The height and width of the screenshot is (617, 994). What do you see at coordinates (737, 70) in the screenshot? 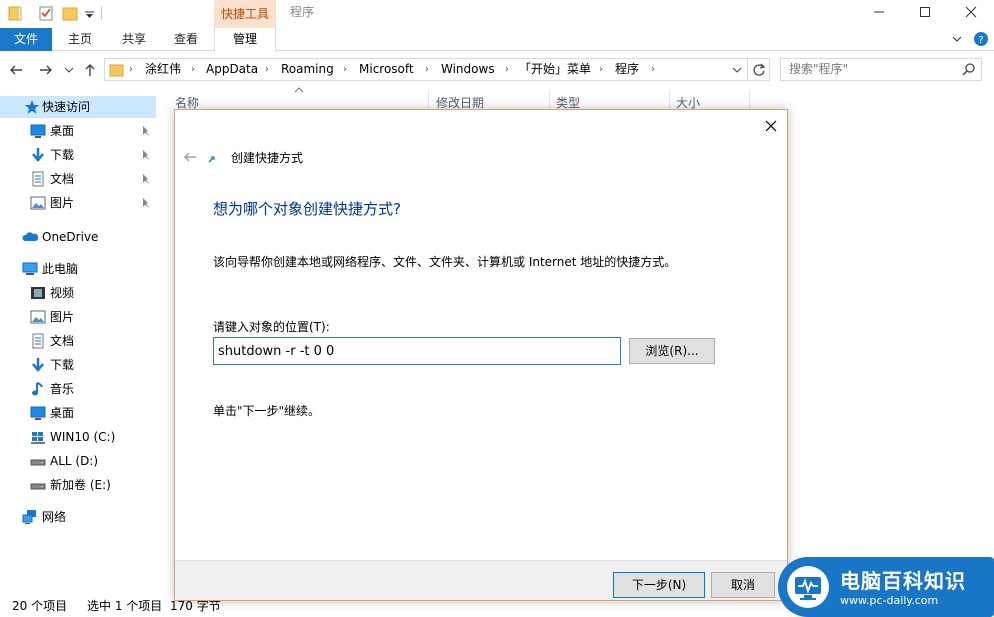
I see `address-dropdown-chevron-icon` at bounding box center [737, 70].